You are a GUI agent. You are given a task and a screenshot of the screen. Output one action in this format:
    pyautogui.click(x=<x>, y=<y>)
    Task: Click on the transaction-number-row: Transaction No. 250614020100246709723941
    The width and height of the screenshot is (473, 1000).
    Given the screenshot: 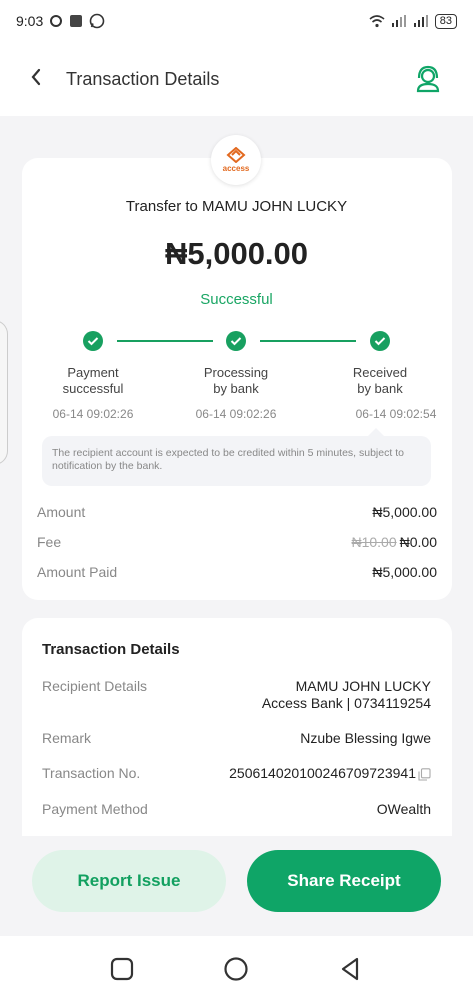 What is the action you would take?
    pyautogui.click(x=236, y=773)
    